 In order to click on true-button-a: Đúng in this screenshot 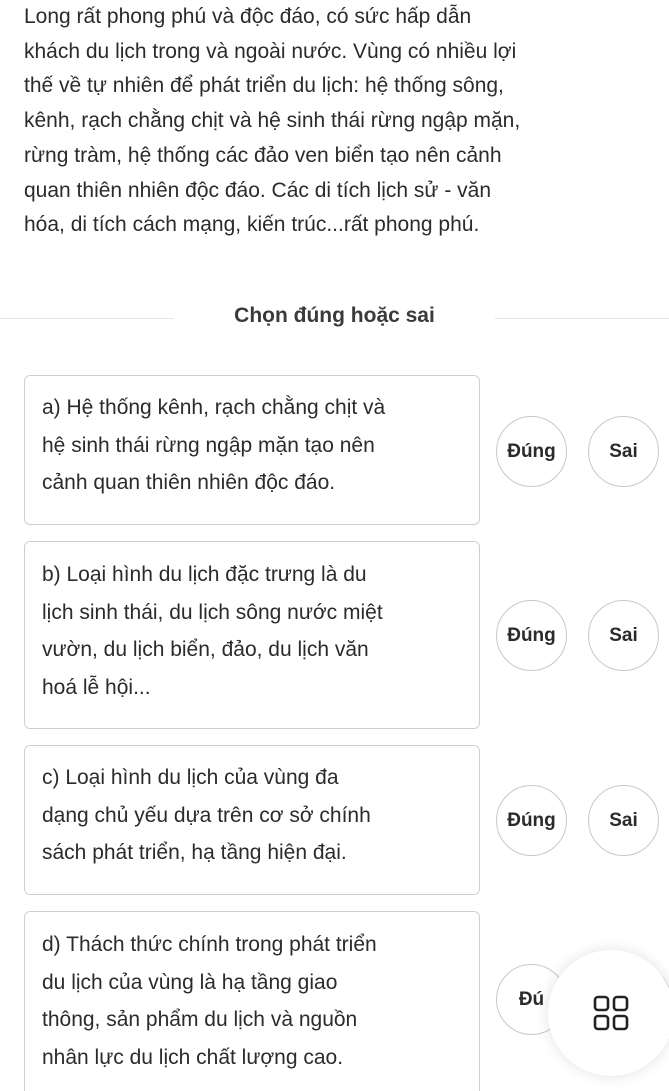, I will do `click(531, 451)`.